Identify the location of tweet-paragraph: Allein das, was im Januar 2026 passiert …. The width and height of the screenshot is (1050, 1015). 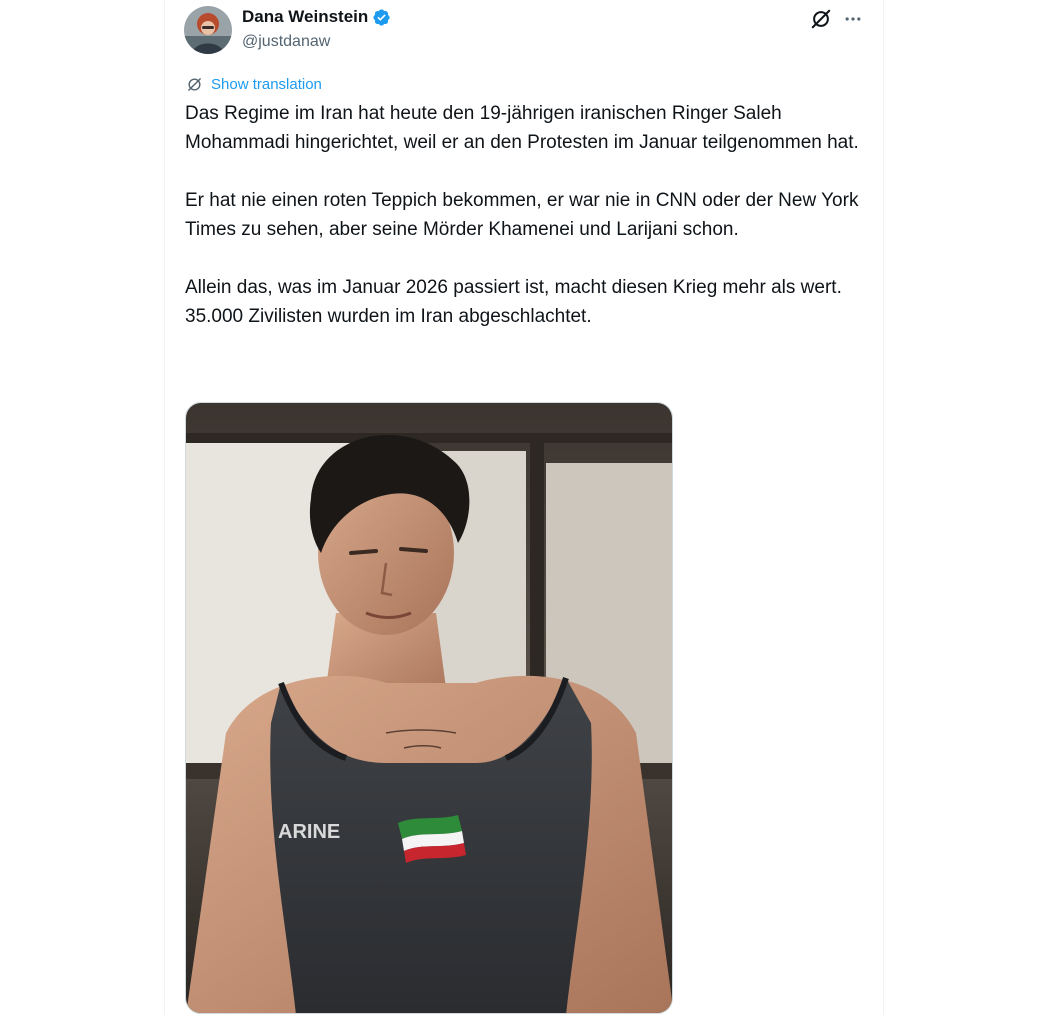
(513, 302).